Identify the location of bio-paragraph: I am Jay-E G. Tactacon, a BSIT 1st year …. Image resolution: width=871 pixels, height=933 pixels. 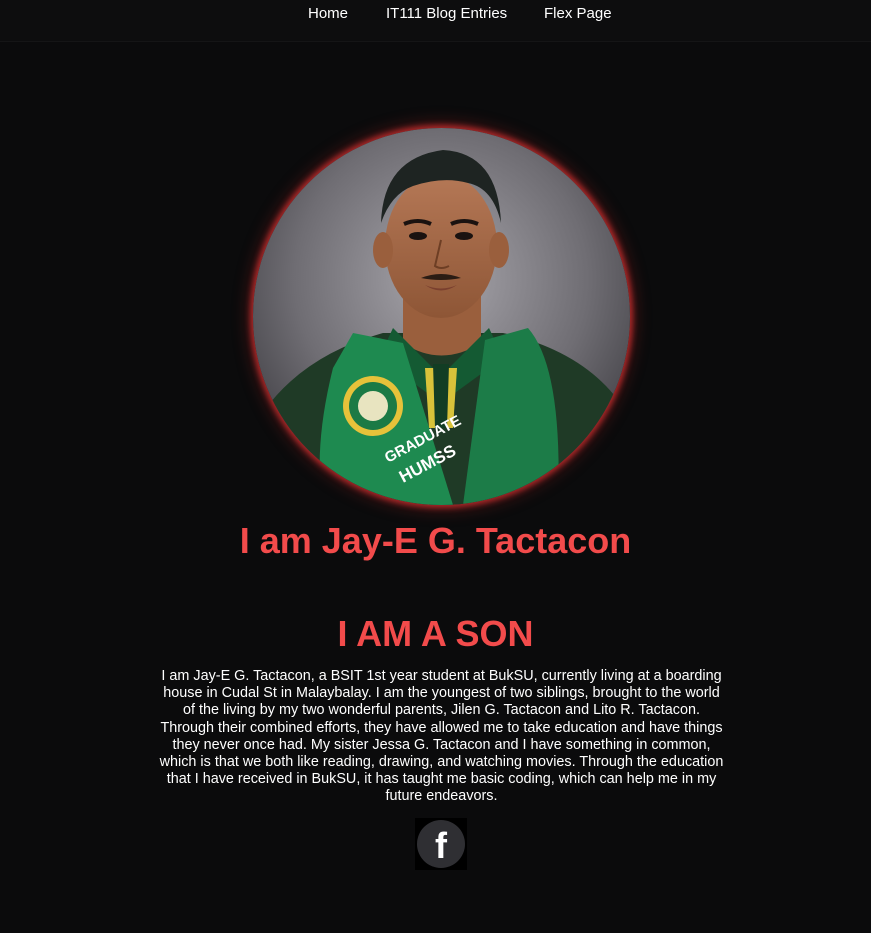
(441, 736).